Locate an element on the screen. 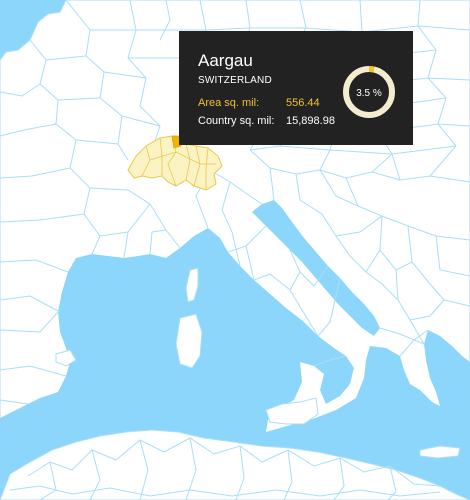 The width and height of the screenshot is (470, 500). area-row: Area sq. mil: 556.44 is located at coordinates (259, 103).